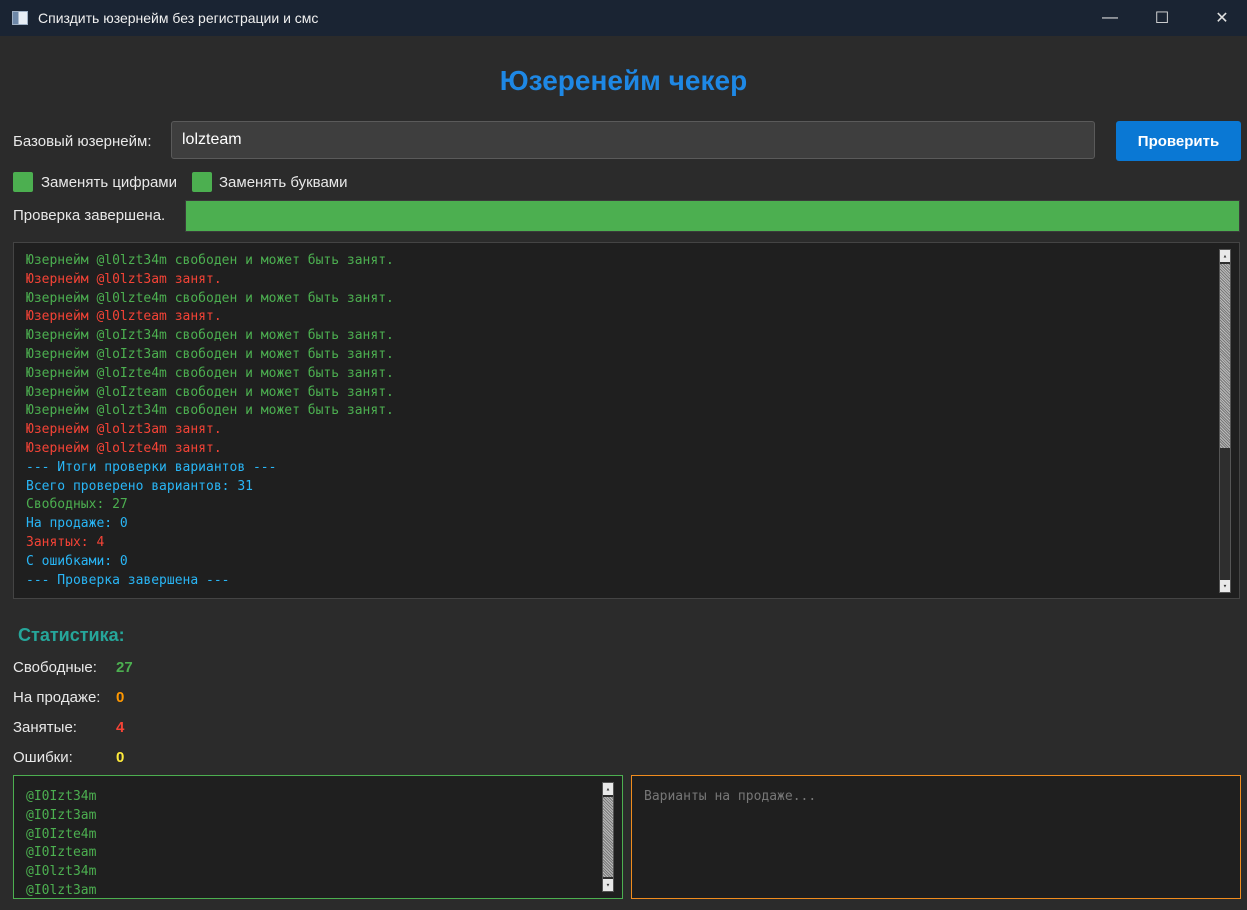 The image size is (1247, 910). I want to click on close-button: ✕, so click(1222, 18).